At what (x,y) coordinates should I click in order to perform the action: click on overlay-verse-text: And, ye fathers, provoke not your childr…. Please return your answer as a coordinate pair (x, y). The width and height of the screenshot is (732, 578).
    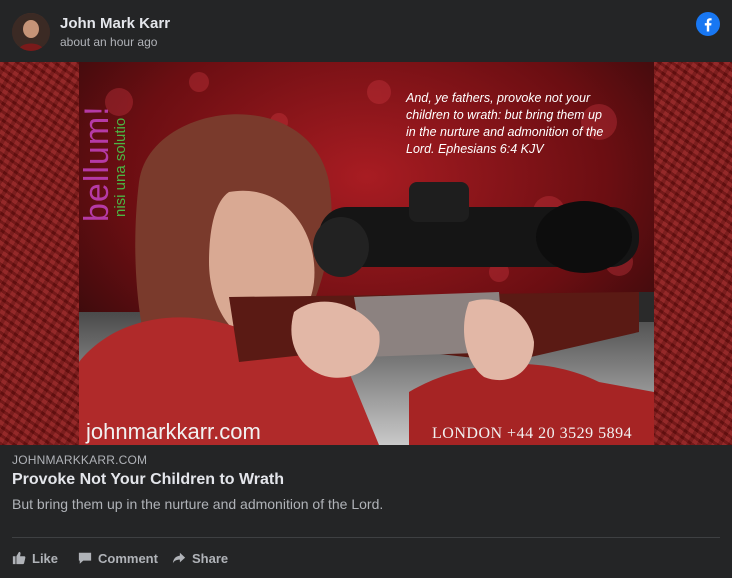
    Looking at the image, I should click on (505, 123).